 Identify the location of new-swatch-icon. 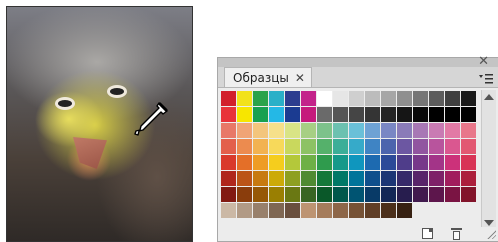
(427, 233).